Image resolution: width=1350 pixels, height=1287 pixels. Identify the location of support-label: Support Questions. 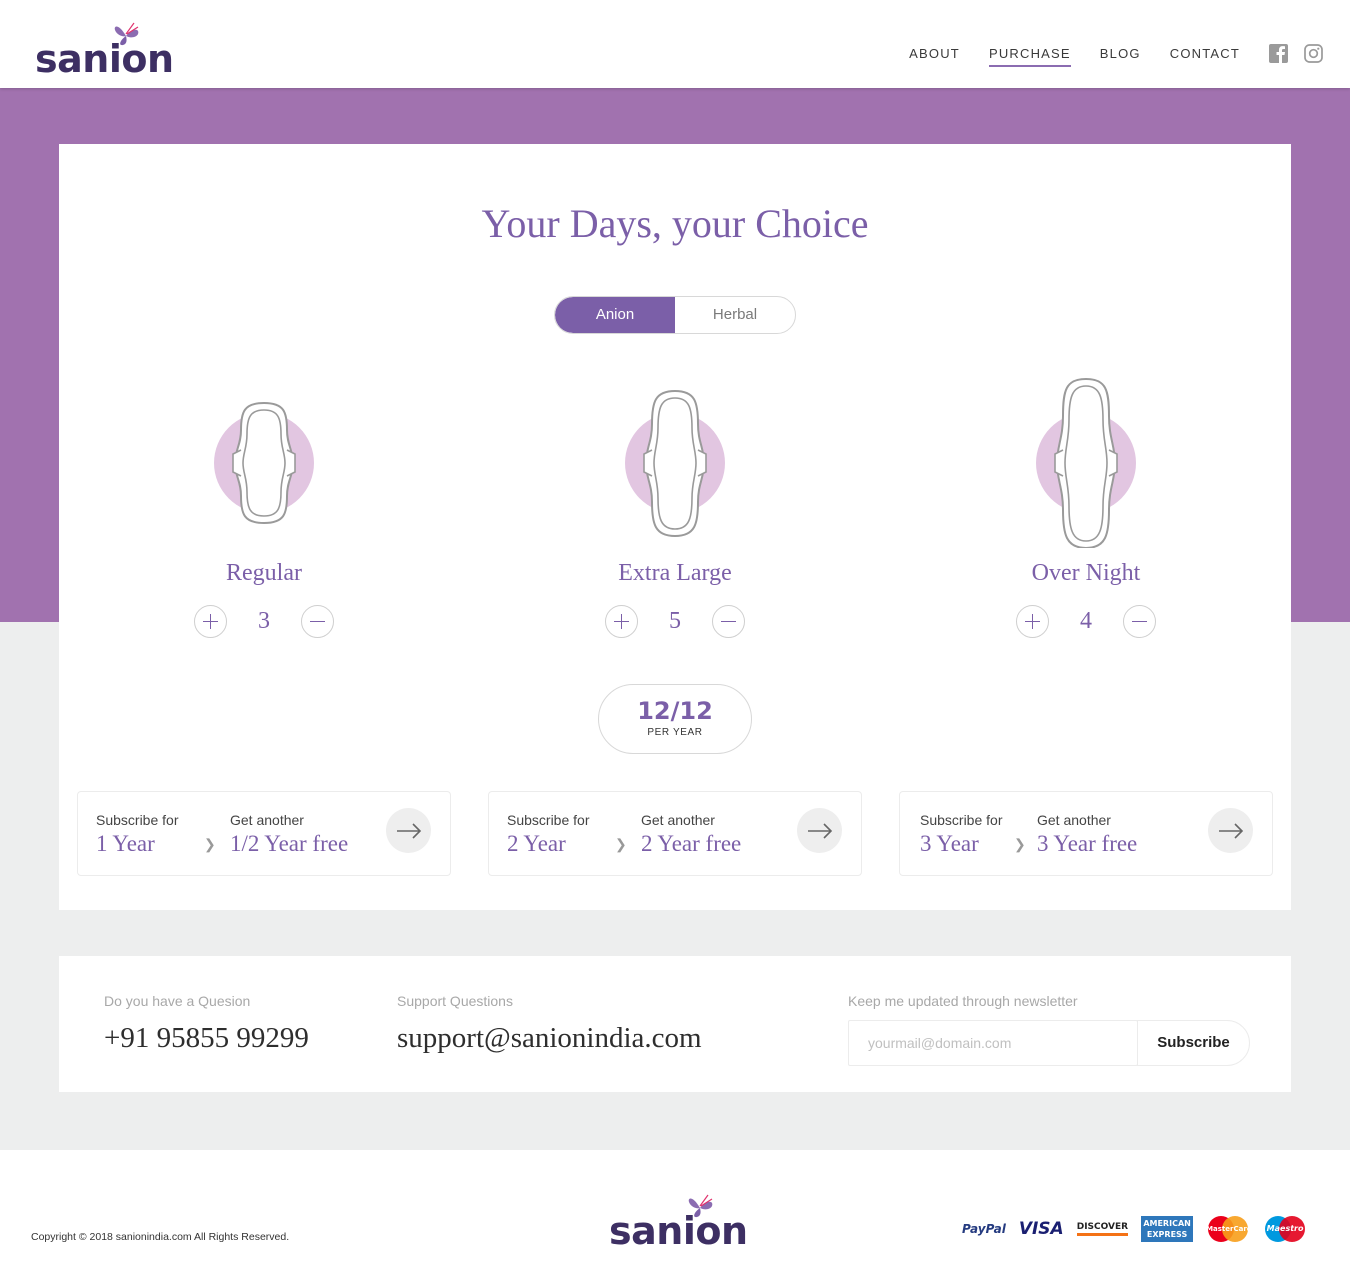
(455, 1001).